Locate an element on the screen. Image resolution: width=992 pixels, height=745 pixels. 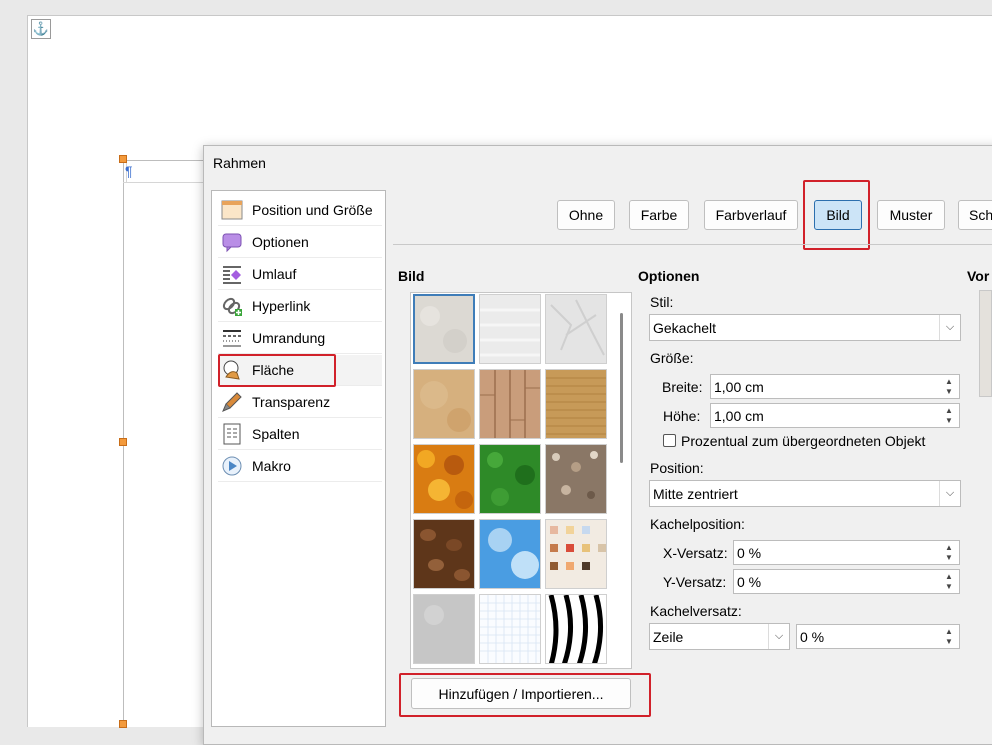
fill-hatch-button: Sch is located at coordinates (975, 215).